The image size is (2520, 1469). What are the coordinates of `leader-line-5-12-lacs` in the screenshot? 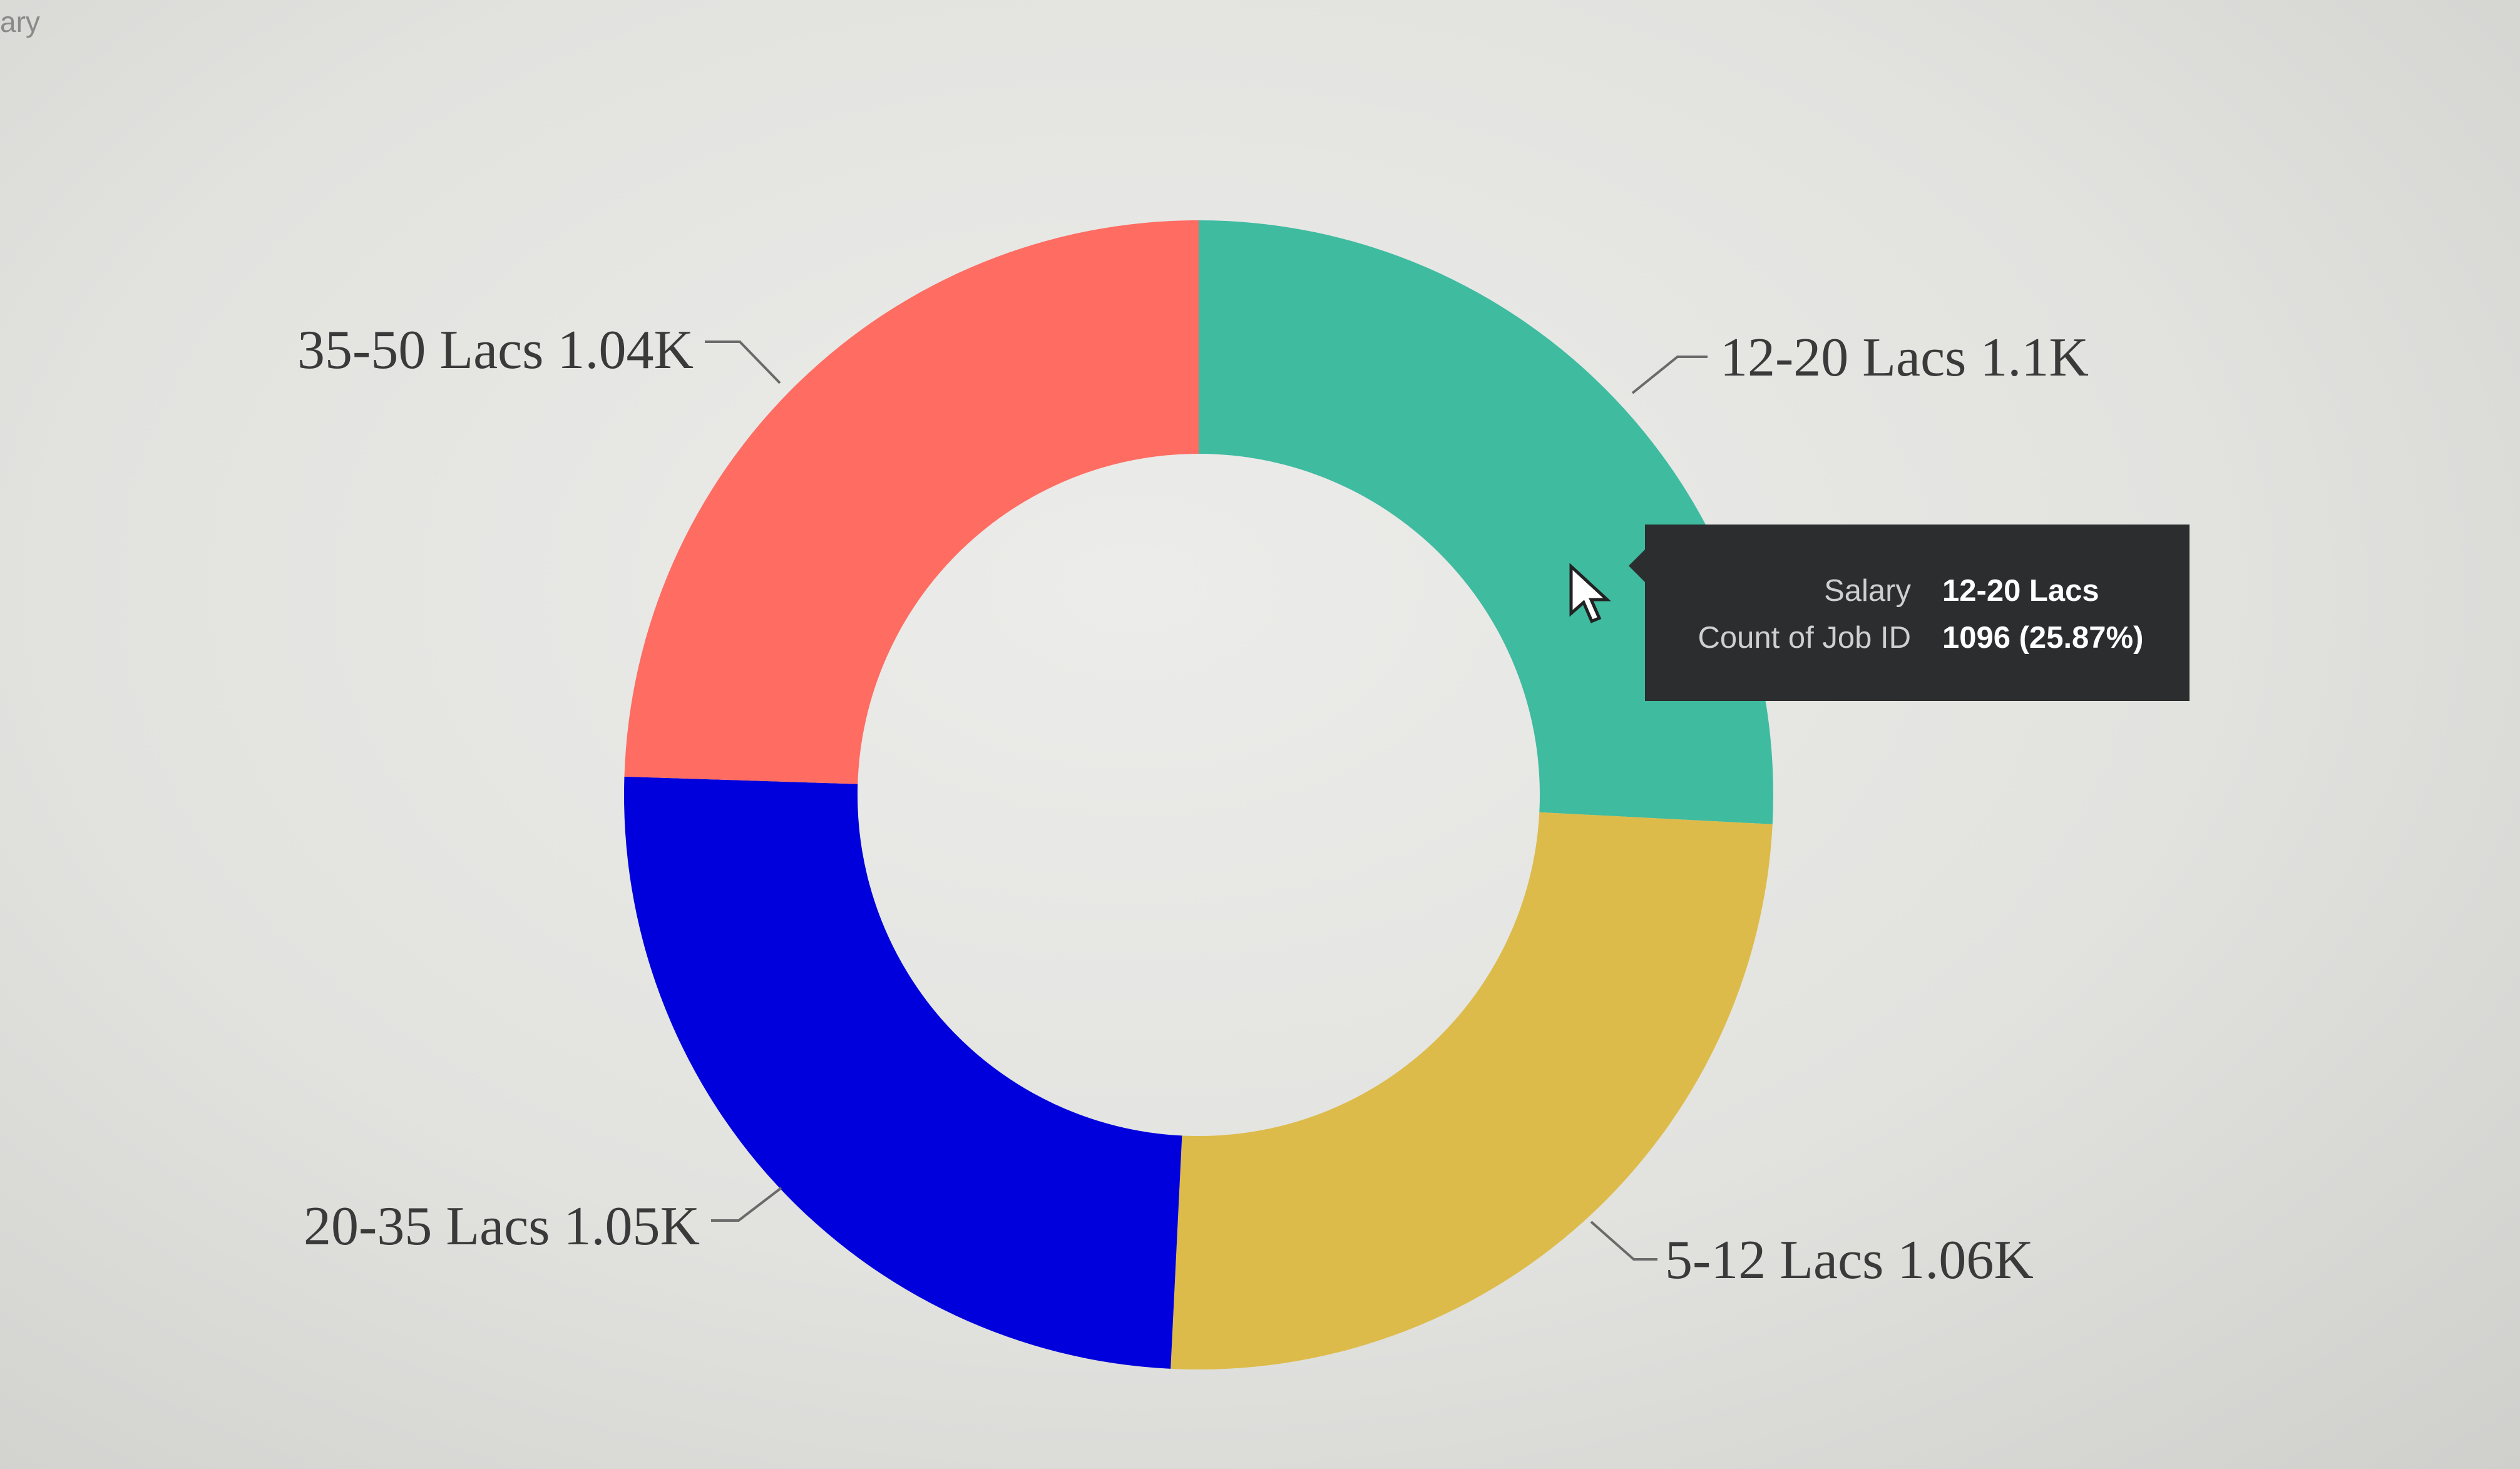 It's located at (1623, 1241).